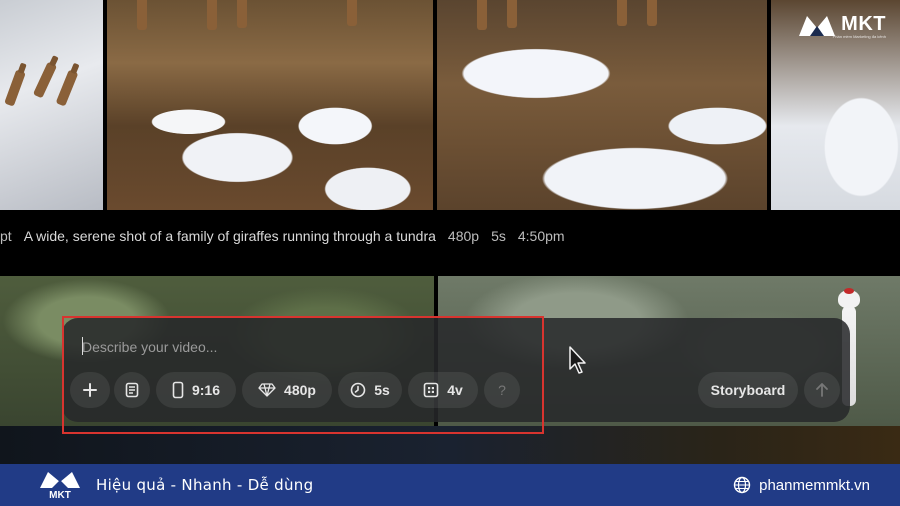 The image size is (900, 506). I want to click on help-label: ?, so click(502, 390).